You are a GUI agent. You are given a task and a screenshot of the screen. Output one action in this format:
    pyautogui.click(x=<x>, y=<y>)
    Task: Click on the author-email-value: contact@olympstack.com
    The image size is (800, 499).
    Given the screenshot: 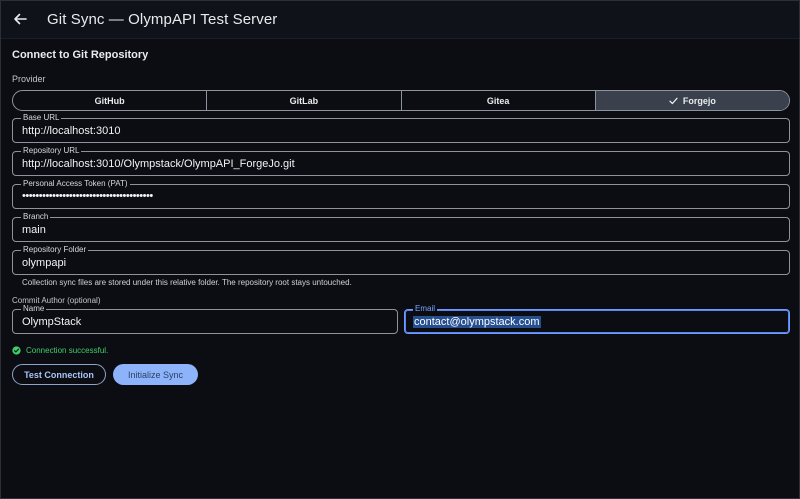 What is the action you would take?
    pyautogui.click(x=477, y=322)
    